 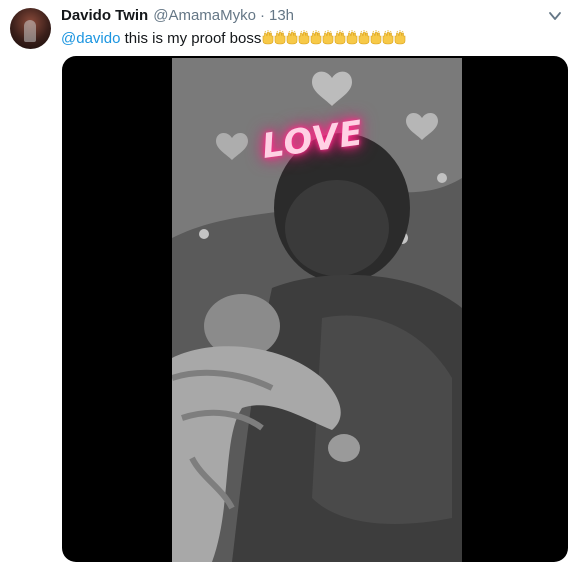 I want to click on mention-link: @davido, so click(x=90, y=38).